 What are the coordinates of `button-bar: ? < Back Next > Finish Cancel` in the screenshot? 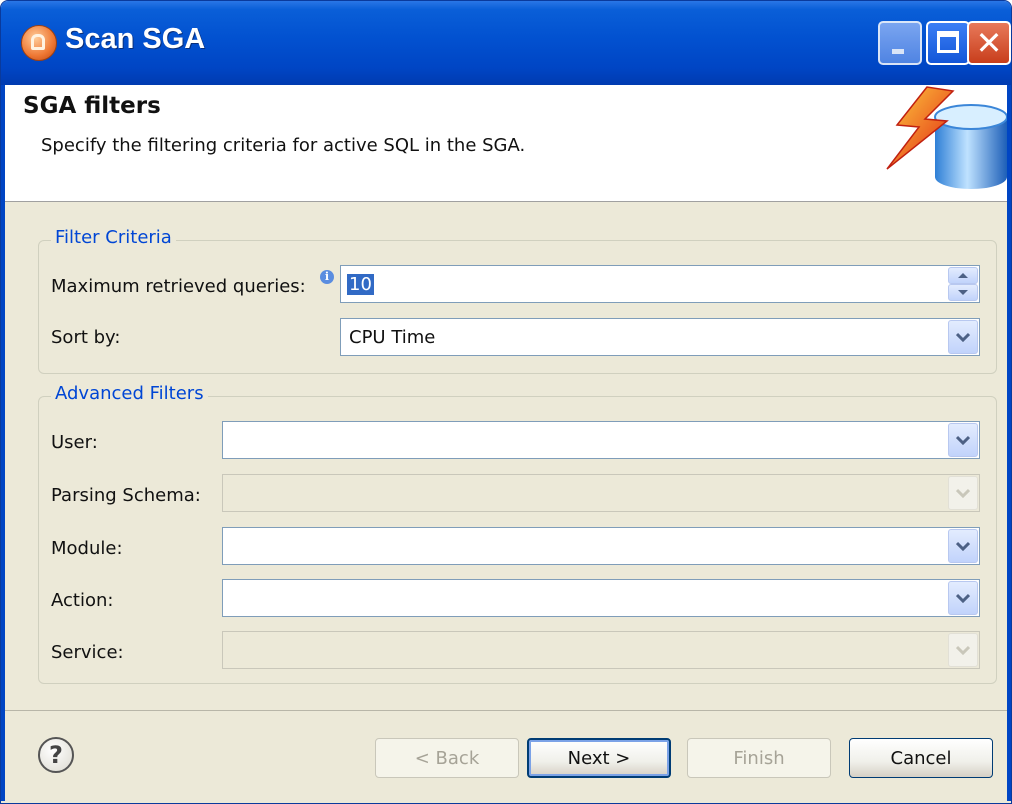 It's located at (506, 755).